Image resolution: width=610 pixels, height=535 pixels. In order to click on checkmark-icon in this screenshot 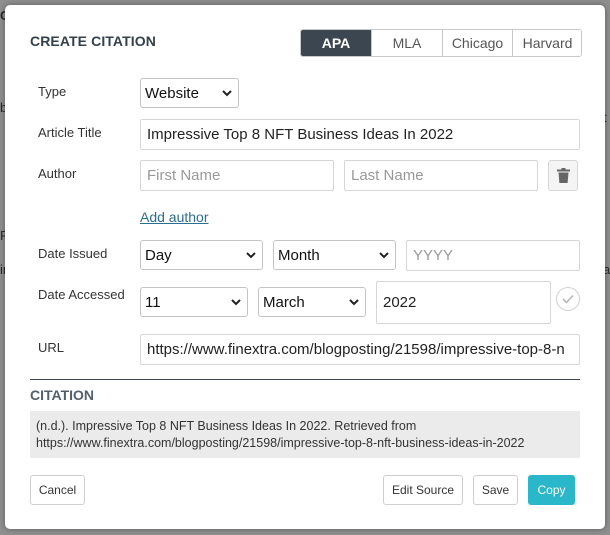, I will do `click(568, 299)`.